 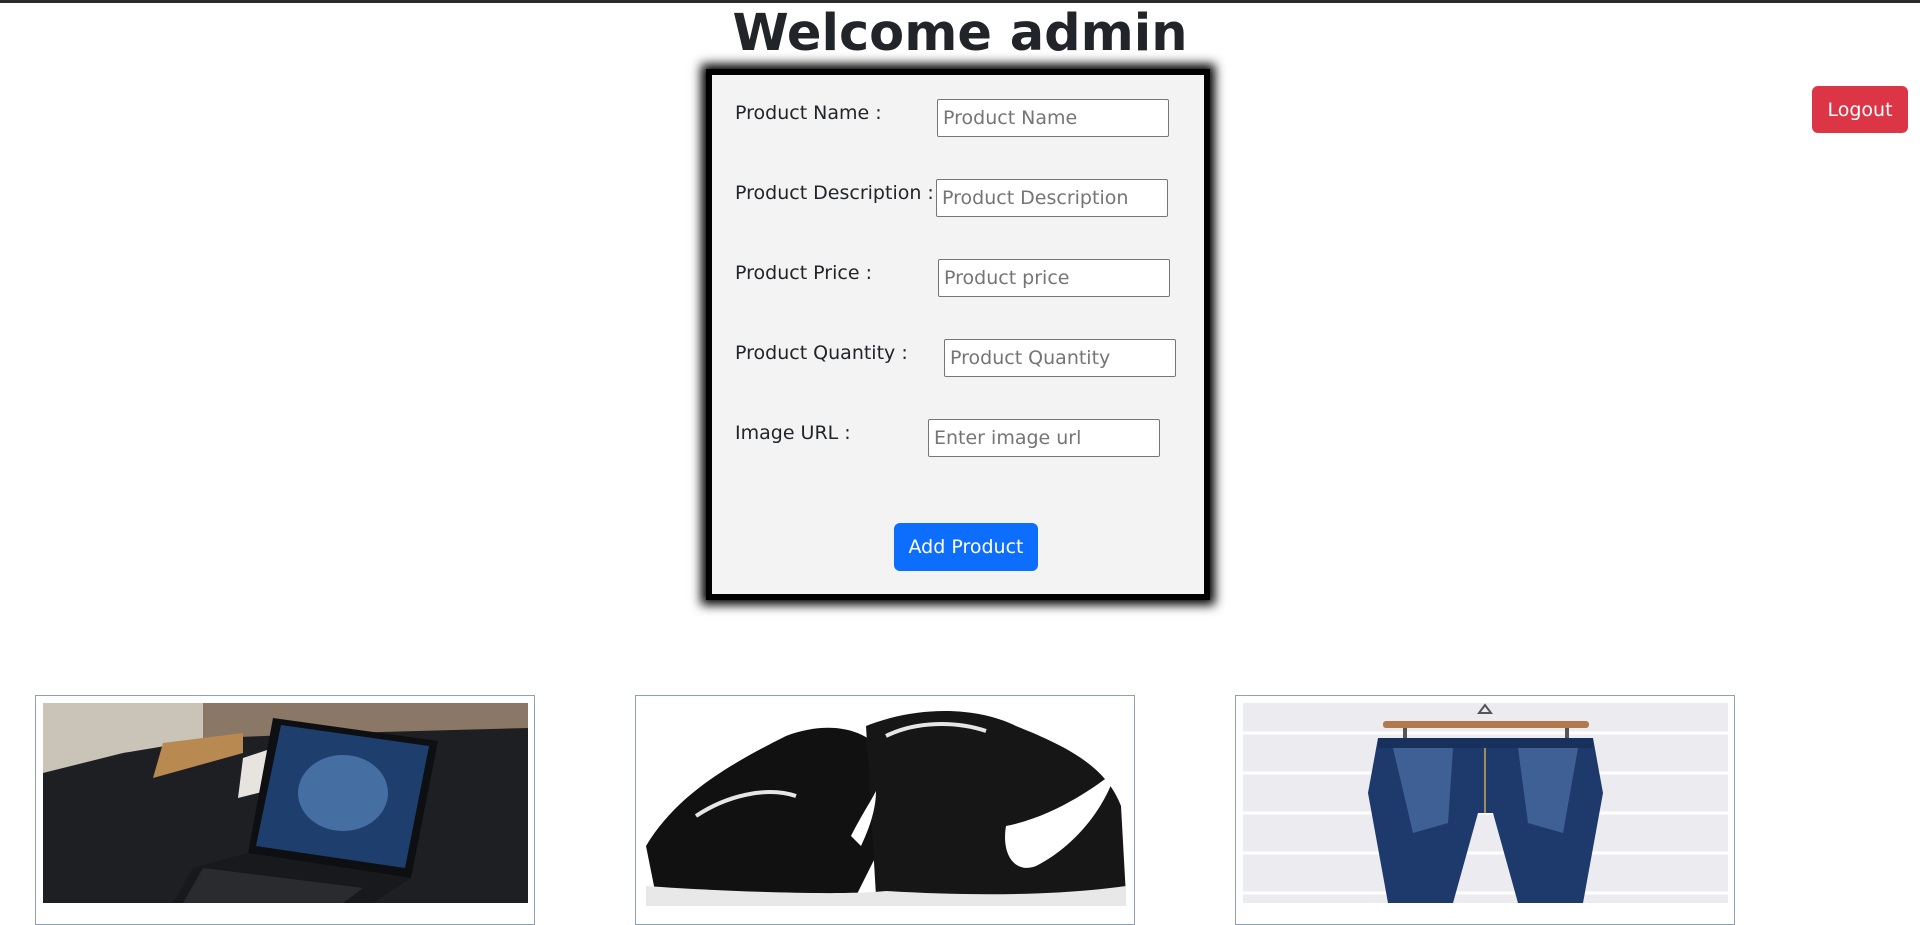 I want to click on image-url-row: Image URL :, so click(x=958, y=439).